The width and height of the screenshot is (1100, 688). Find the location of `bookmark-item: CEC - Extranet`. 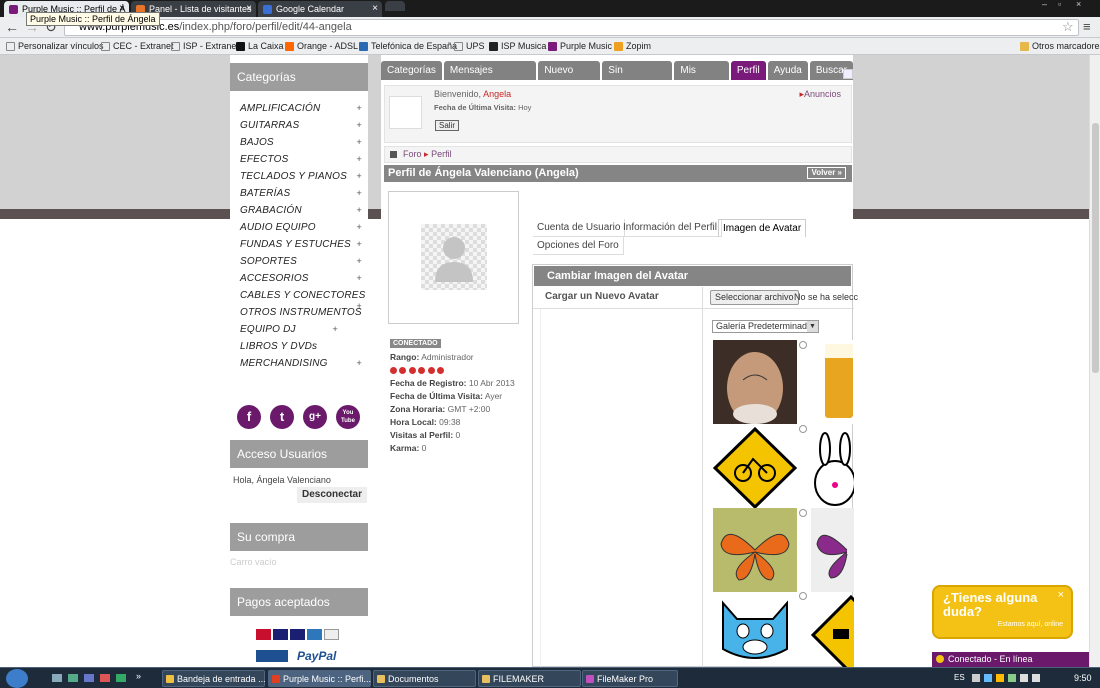

bookmark-item: CEC - Extranet is located at coordinates (137, 46).